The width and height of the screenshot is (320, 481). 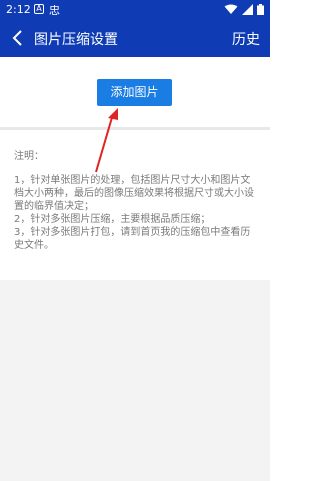 I want to click on add-image-section: 添加图片, so click(x=135, y=92).